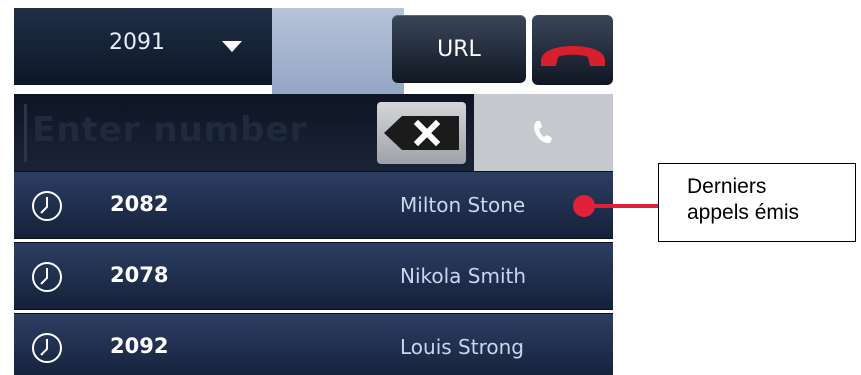 The height and width of the screenshot is (375, 861). What do you see at coordinates (338, 51) in the screenshot?
I see `header-spacer` at bounding box center [338, 51].